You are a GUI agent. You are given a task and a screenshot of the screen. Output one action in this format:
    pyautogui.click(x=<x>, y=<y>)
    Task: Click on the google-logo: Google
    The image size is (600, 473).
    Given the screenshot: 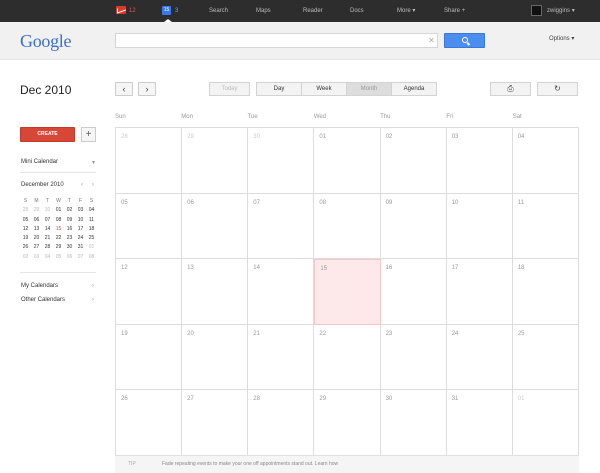 What is the action you would take?
    pyautogui.click(x=46, y=41)
    